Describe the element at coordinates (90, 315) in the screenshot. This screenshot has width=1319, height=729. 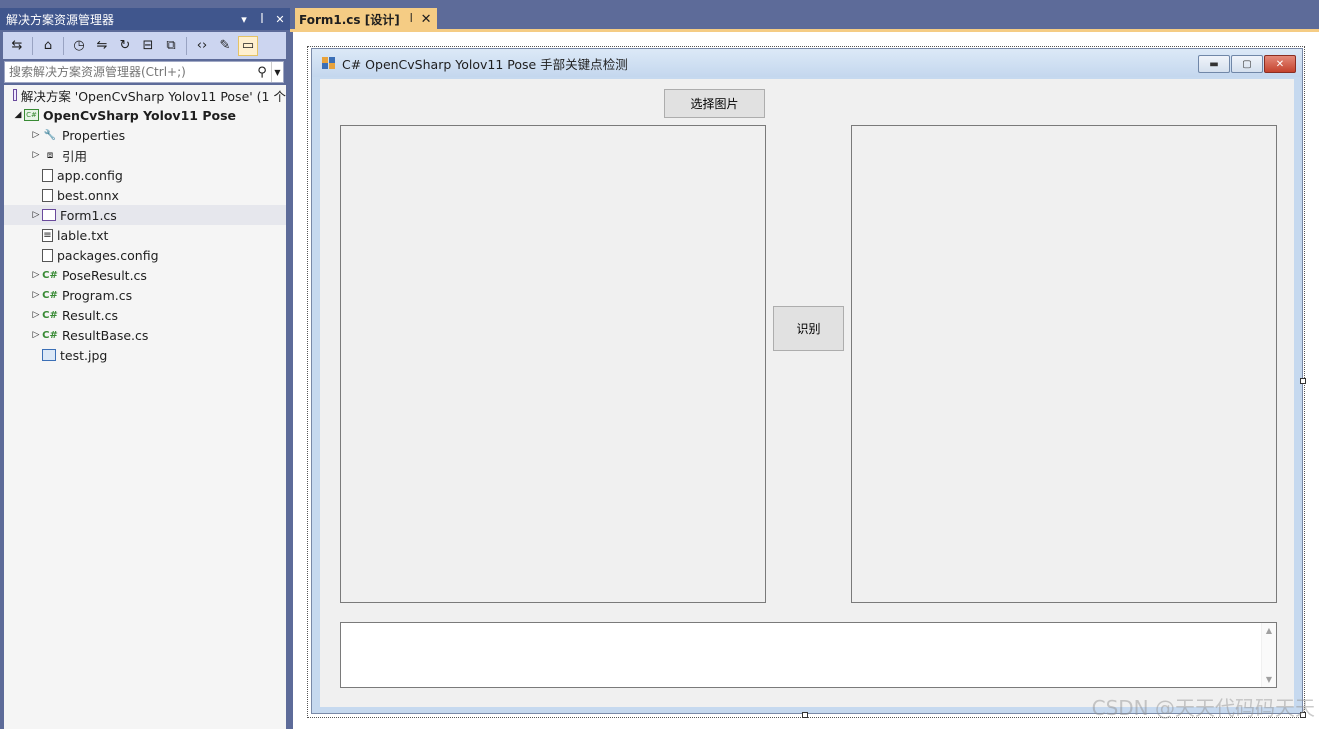
I see `tree-item-label: Result.cs` at that location.